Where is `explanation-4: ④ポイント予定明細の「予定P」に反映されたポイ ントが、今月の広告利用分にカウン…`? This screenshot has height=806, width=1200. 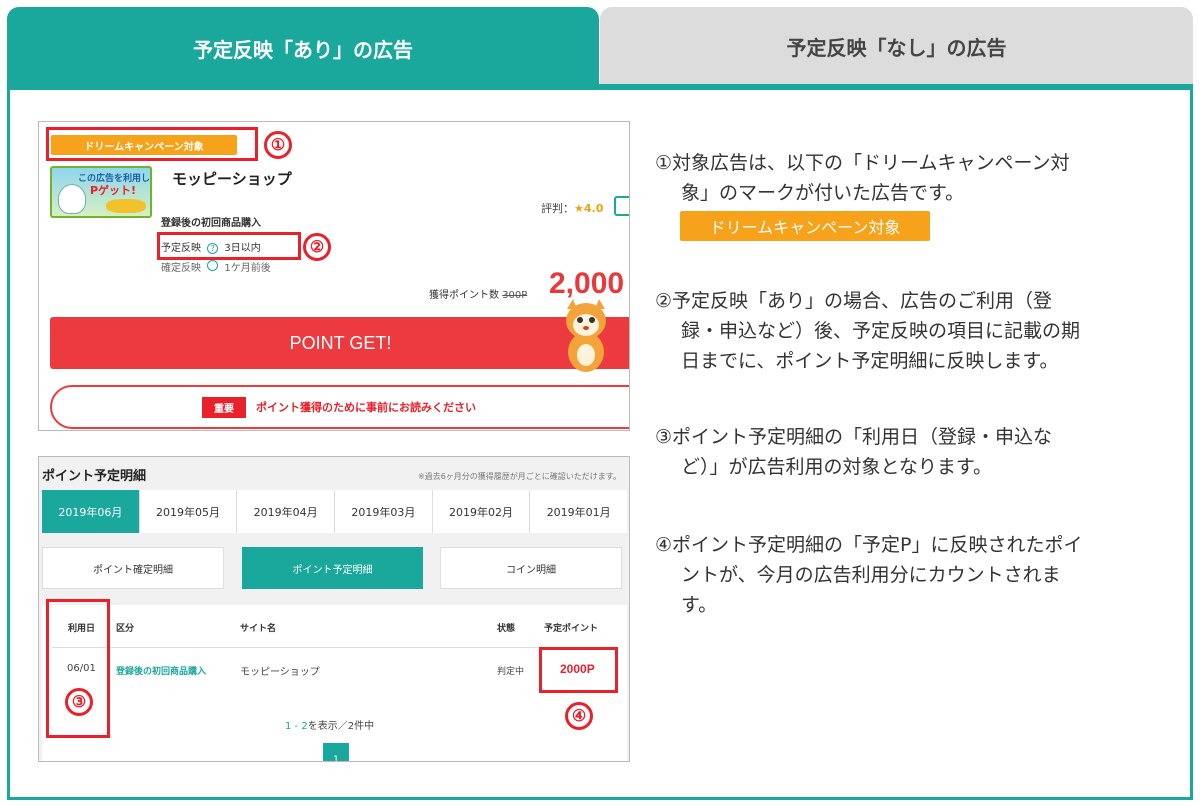
explanation-4: ④ポイント予定明細の「予定P」に反映されたポイ ントが、今月の広告利用分にカウン… is located at coordinates (905, 575).